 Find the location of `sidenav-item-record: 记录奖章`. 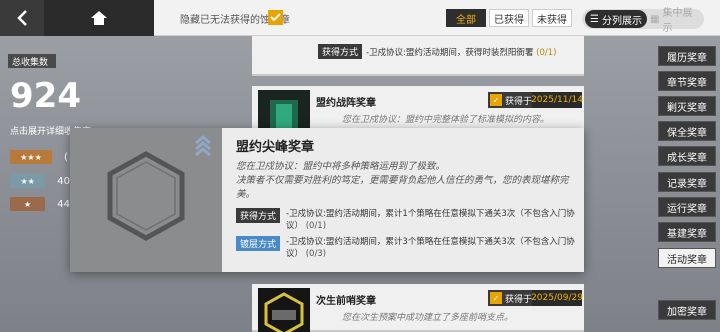

sidenav-item-record: 记录奖章 is located at coordinates (687, 182).